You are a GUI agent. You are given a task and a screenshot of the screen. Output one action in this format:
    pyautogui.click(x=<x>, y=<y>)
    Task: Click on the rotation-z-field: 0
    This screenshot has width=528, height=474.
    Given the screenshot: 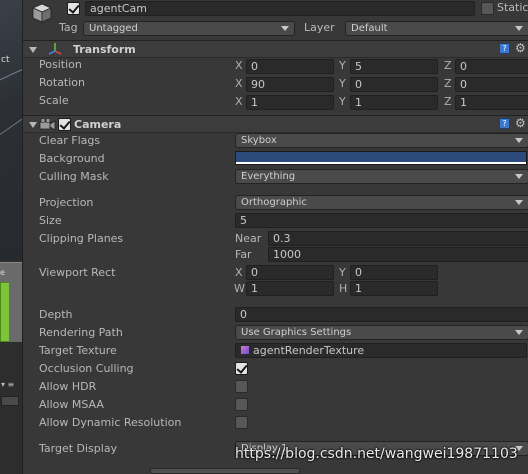 What is the action you would take?
    pyautogui.click(x=491, y=84)
    